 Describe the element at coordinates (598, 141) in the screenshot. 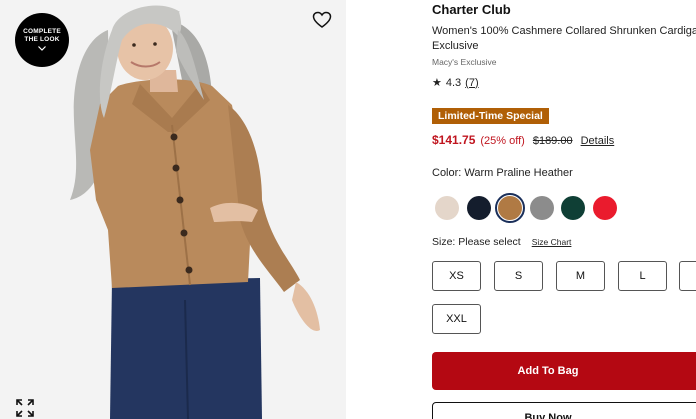

I see `price-details-link: Details` at that location.